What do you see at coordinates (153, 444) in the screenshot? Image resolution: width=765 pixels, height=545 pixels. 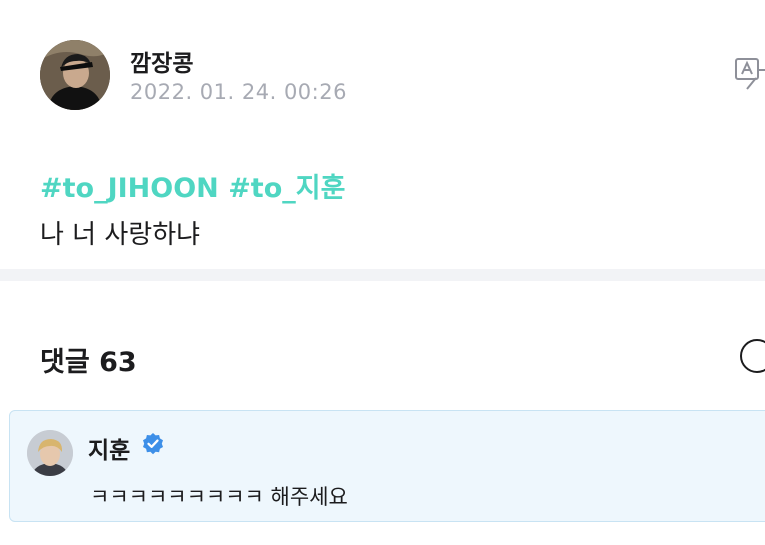 I see `verified-badge-icon` at bounding box center [153, 444].